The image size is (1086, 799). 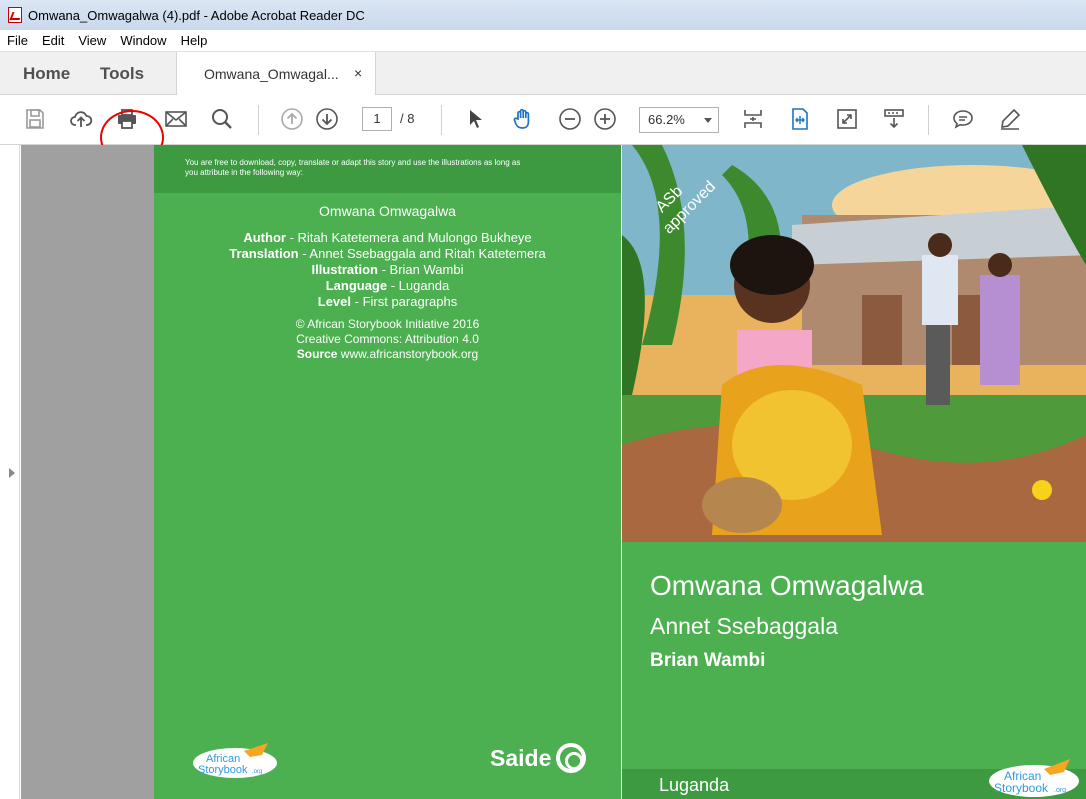 I want to click on menu-edit: Edit, so click(x=53, y=40).